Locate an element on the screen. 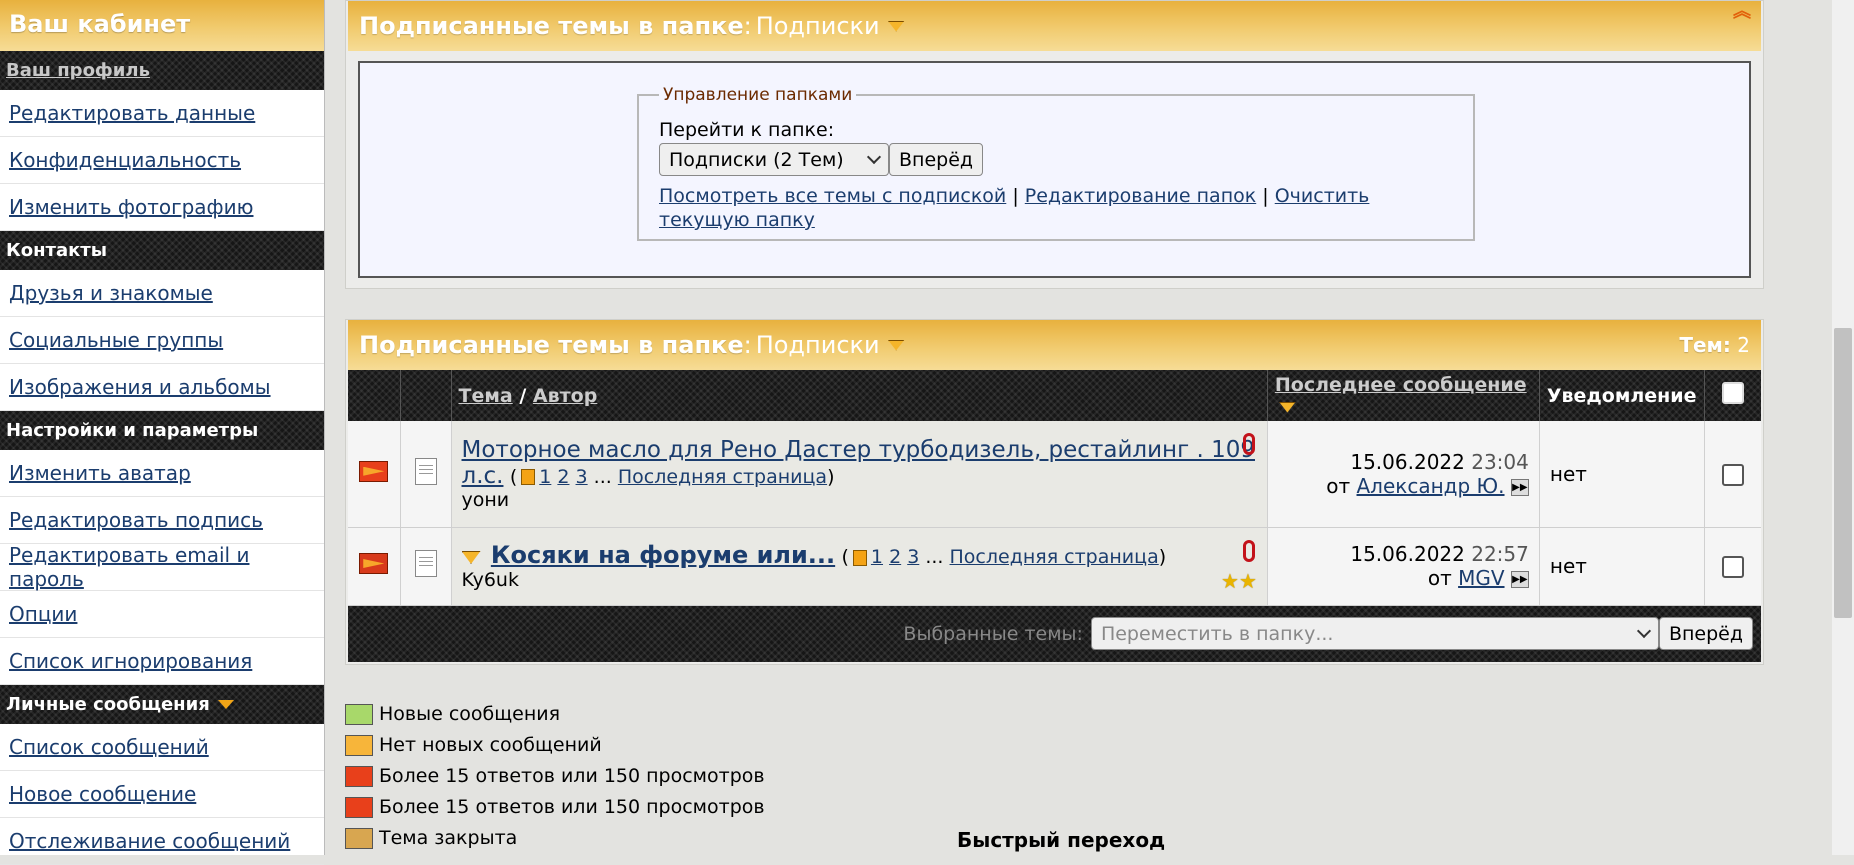 This screenshot has width=1854, height=865. sidebar-link: Новое сообщение is located at coordinates (102, 794).